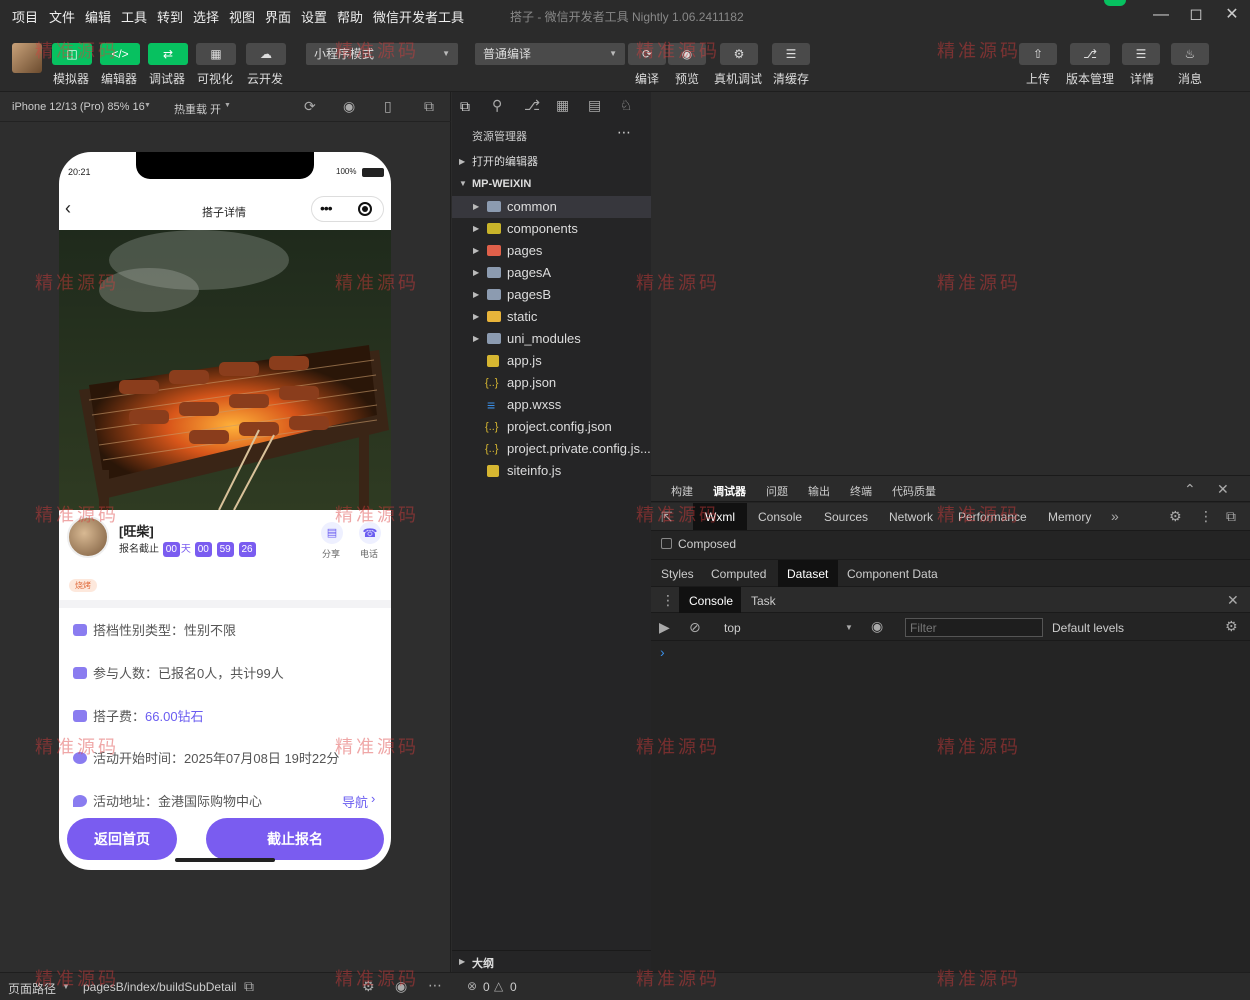 The height and width of the screenshot is (1000, 1250). What do you see at coordinates (350, 16) in the screenshot?
I see `menu-help: 帮助` at bounding box center [350, 16].